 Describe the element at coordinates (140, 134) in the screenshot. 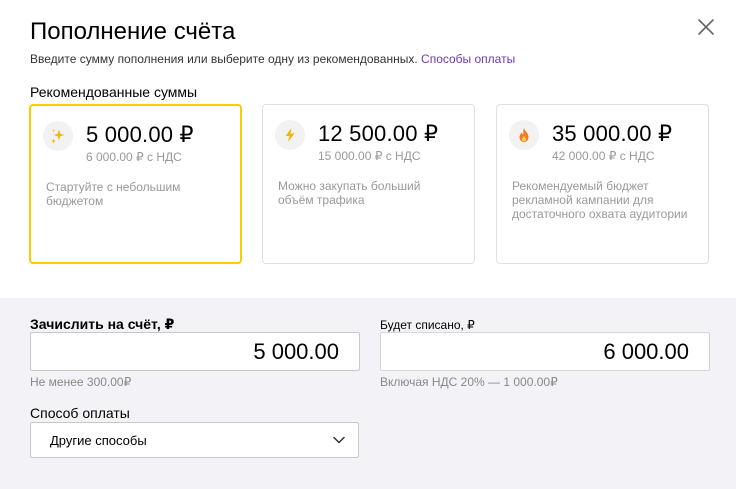

I see `card-amount: 5 000.00 ₽` at that location.